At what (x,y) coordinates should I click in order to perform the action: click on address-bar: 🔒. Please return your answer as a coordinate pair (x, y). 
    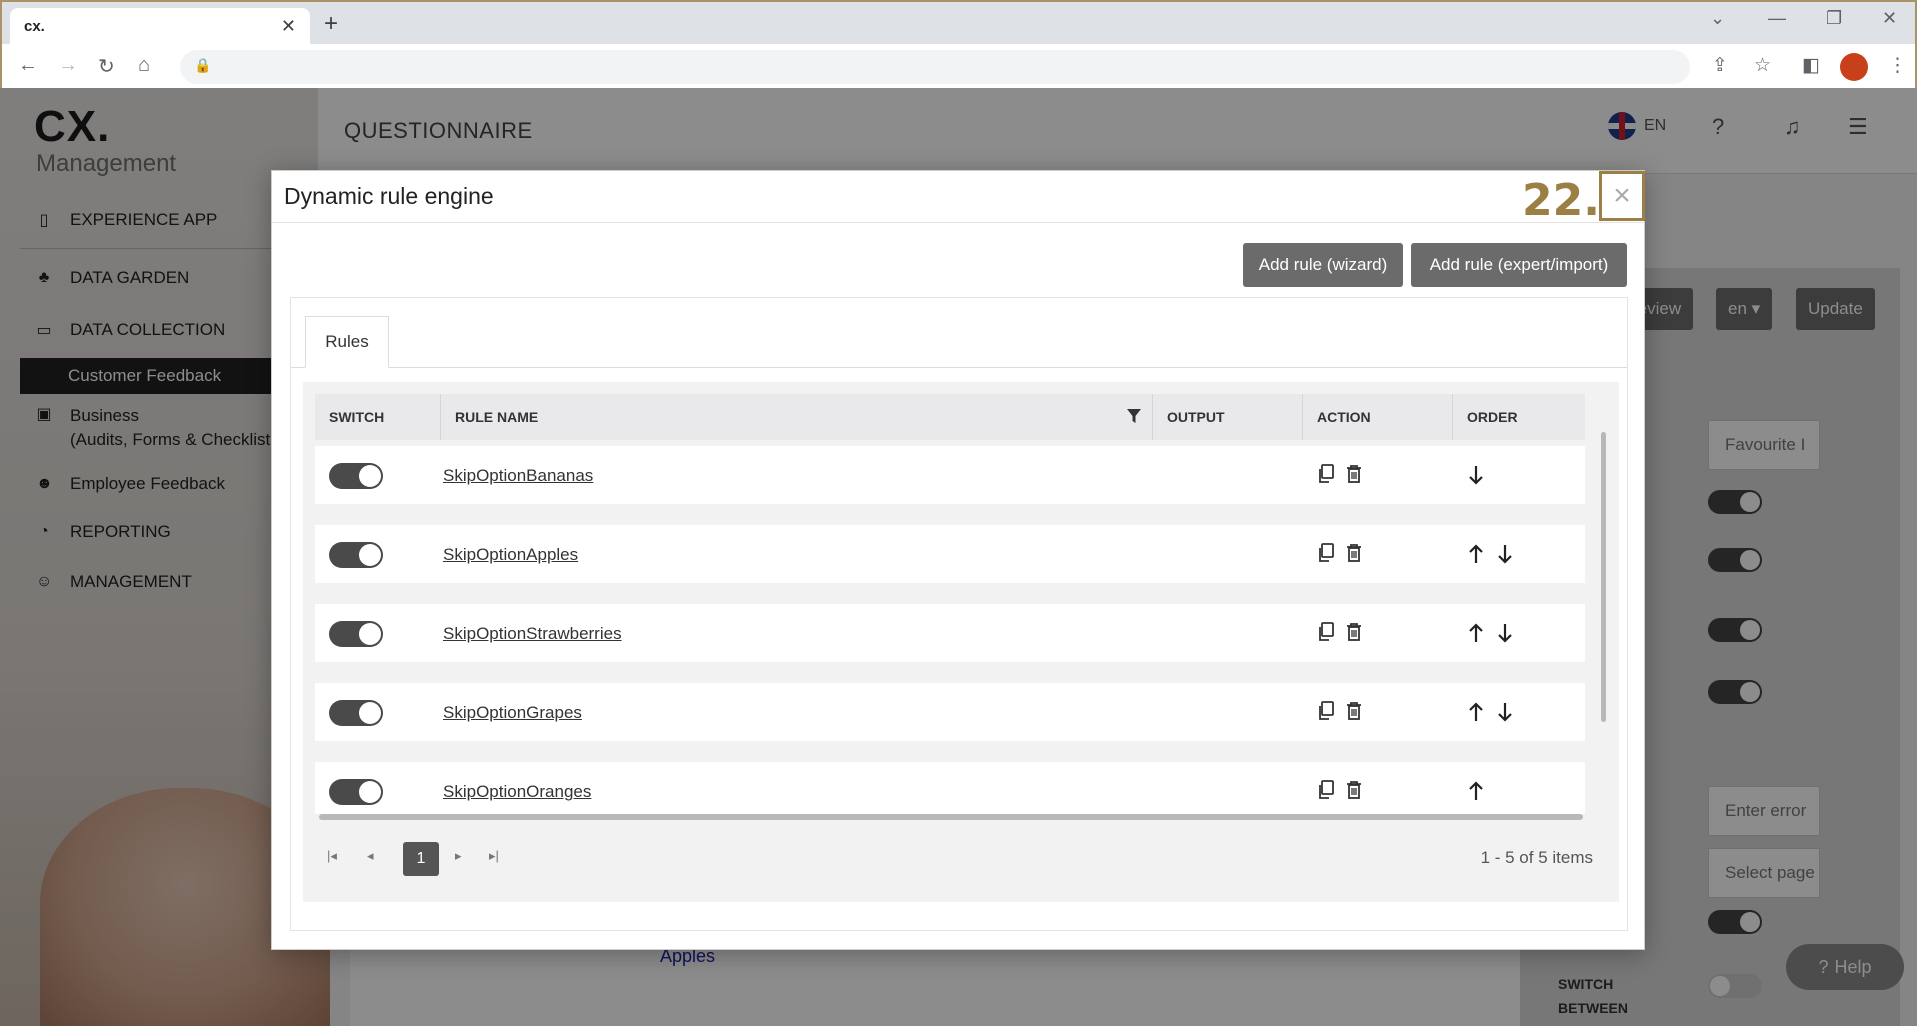
    Looking at the image, I should click on (935, 67).